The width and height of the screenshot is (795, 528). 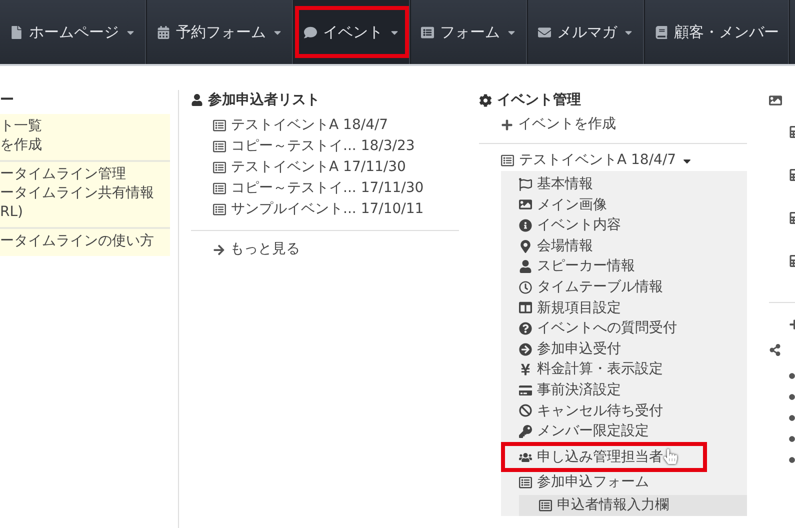 What do you see at coordinates (600, 411) in the screenshot?
I see `menu-link: キャンセル待ち受付` at bounding box center [600, 411].